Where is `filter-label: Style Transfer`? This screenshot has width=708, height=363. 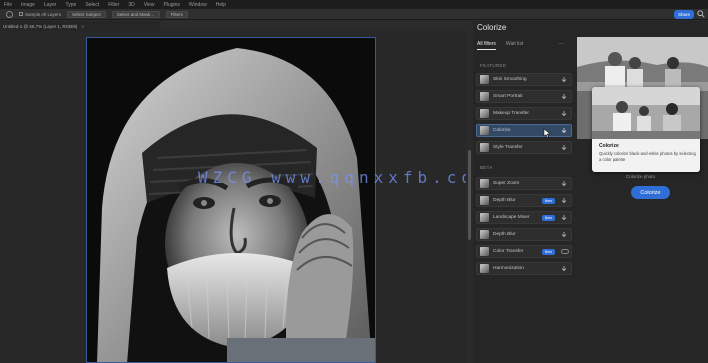 filter-label: Style Transfer is located at coordinates (508, 147).